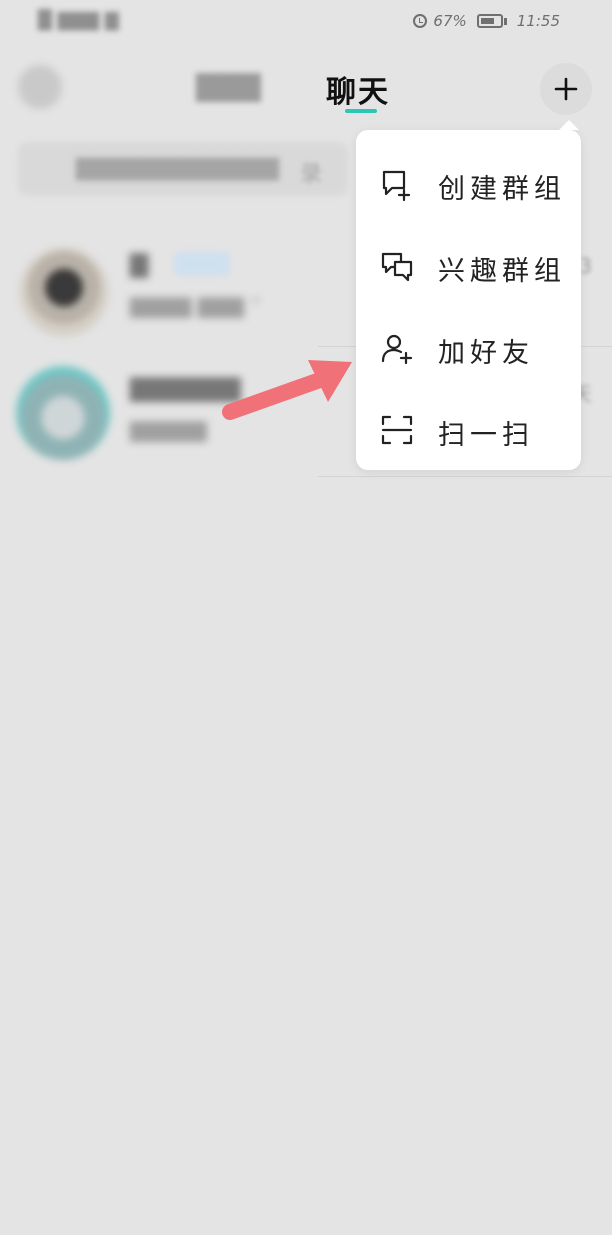 This screenshot has width=612, height=1235. What do you see at coordinates (486, 435) in the screenshot?
I see `menu-item-label: 扫一扫` at bounding box center [486, 435].